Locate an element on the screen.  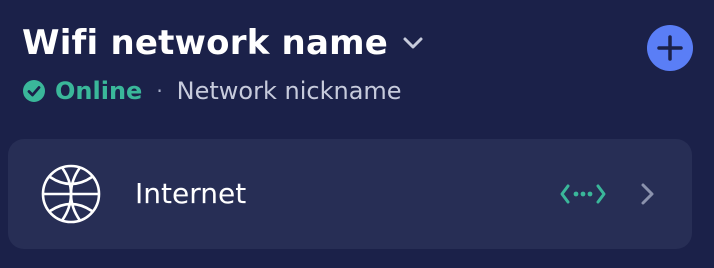
plus-icon is located at coordinates (670, 48).